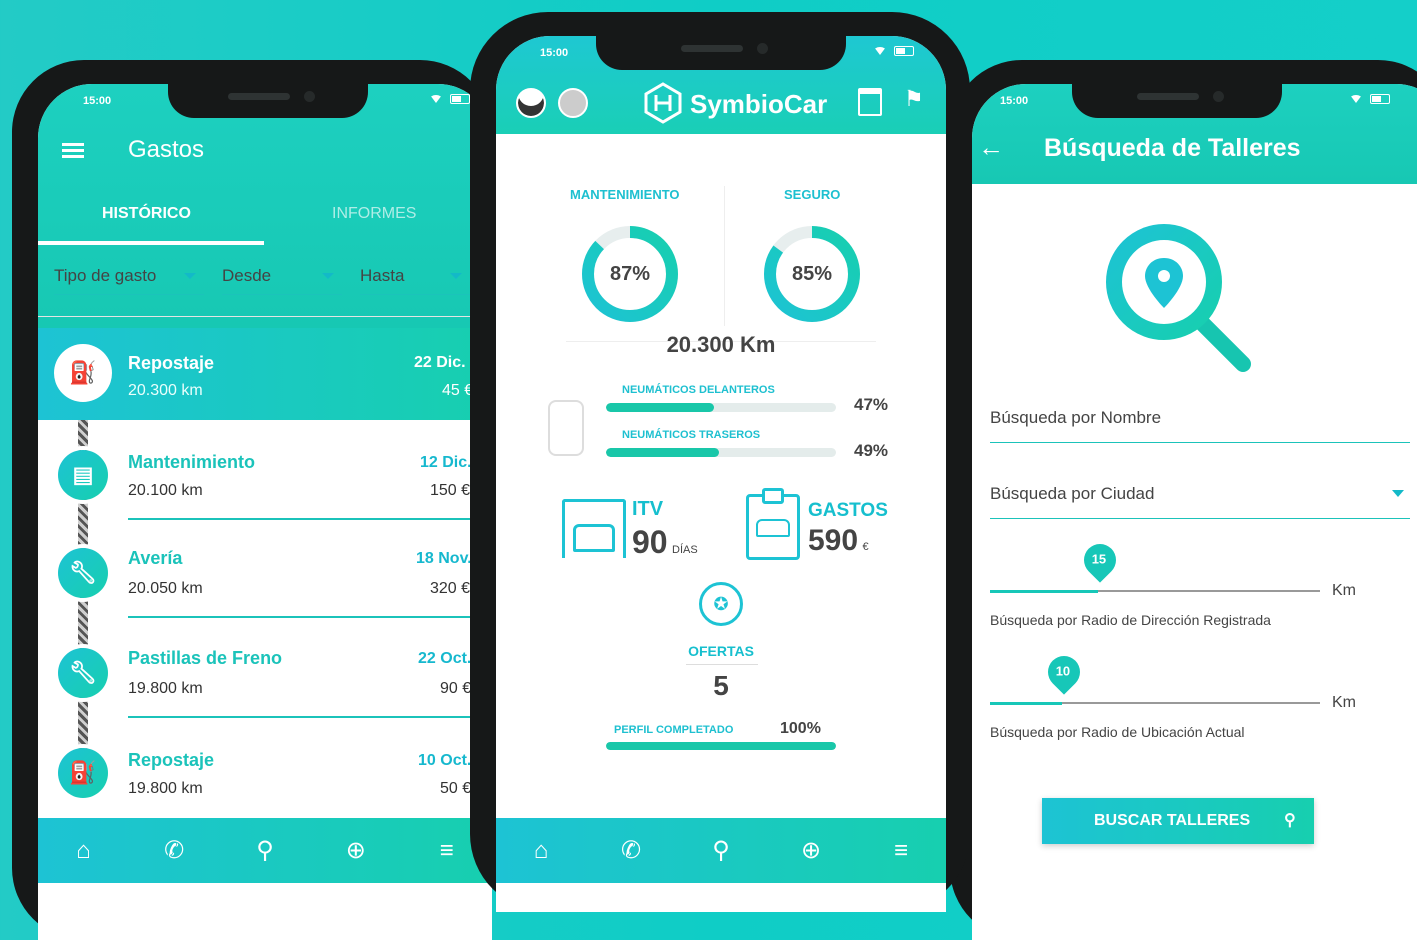 This screenshot has width=1417, height=940. What do you see at coordinates (165, 390) in the screenshot?
I see `entry-km: 20.300 km` at bounding box center [165, 390].